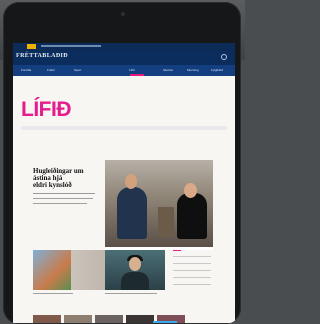 The width and height of the screenshot is (320, 324). Describe the element at coordinates (217, 70) in the screenshot. I see `nav-item: Fylgiblöð` at that location.